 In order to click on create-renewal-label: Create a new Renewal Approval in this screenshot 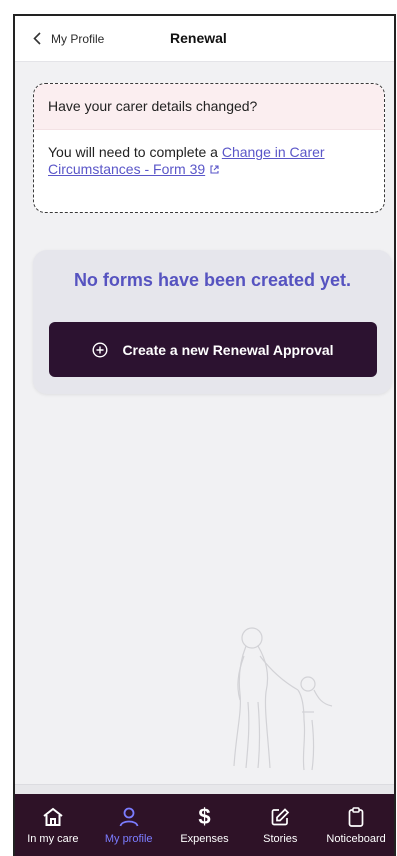, I will do `click(228, 349)`.